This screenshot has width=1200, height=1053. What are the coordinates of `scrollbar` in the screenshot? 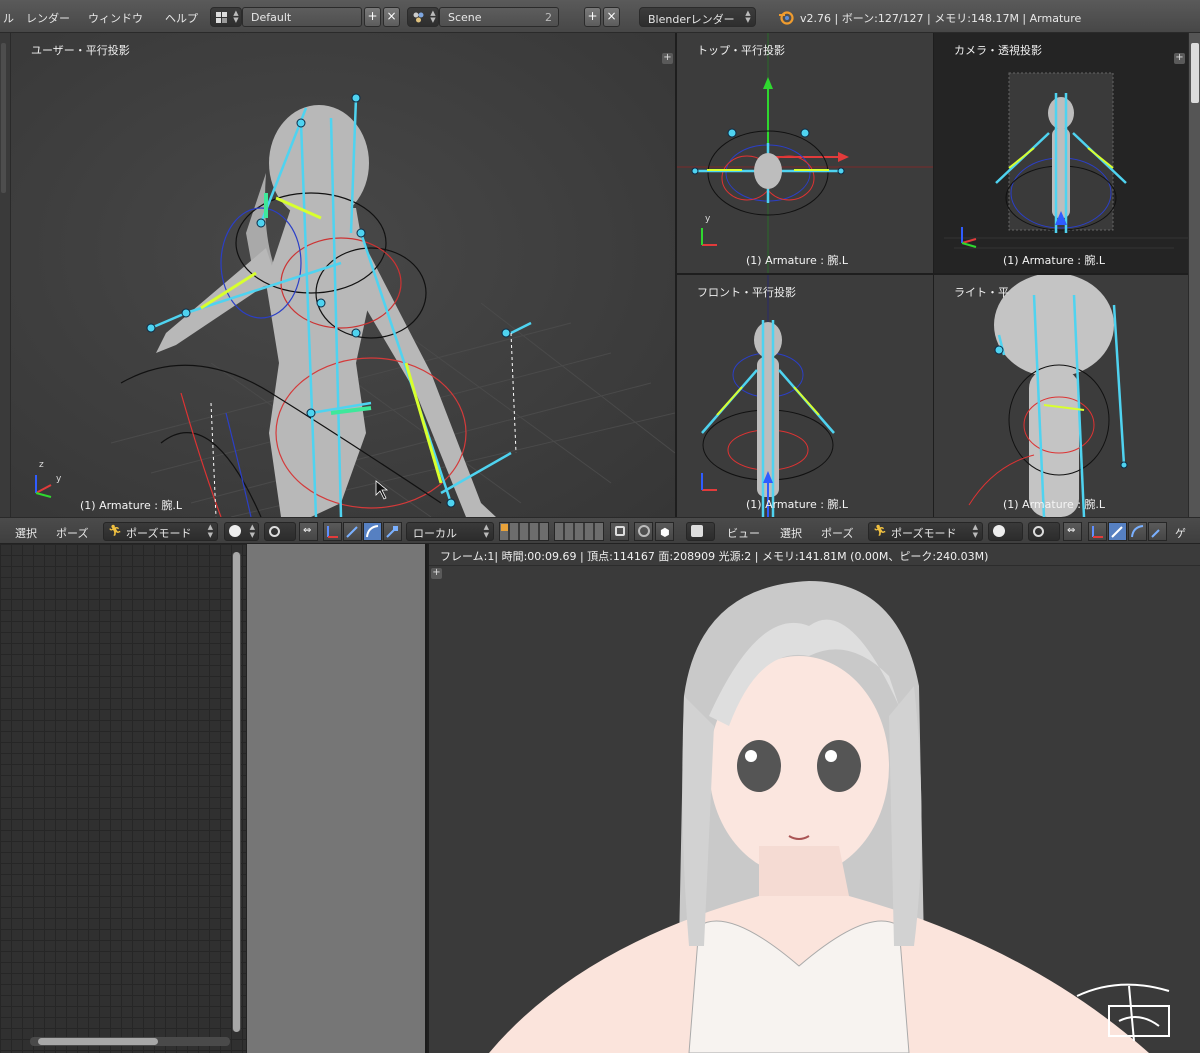 It's located at (3, 118).